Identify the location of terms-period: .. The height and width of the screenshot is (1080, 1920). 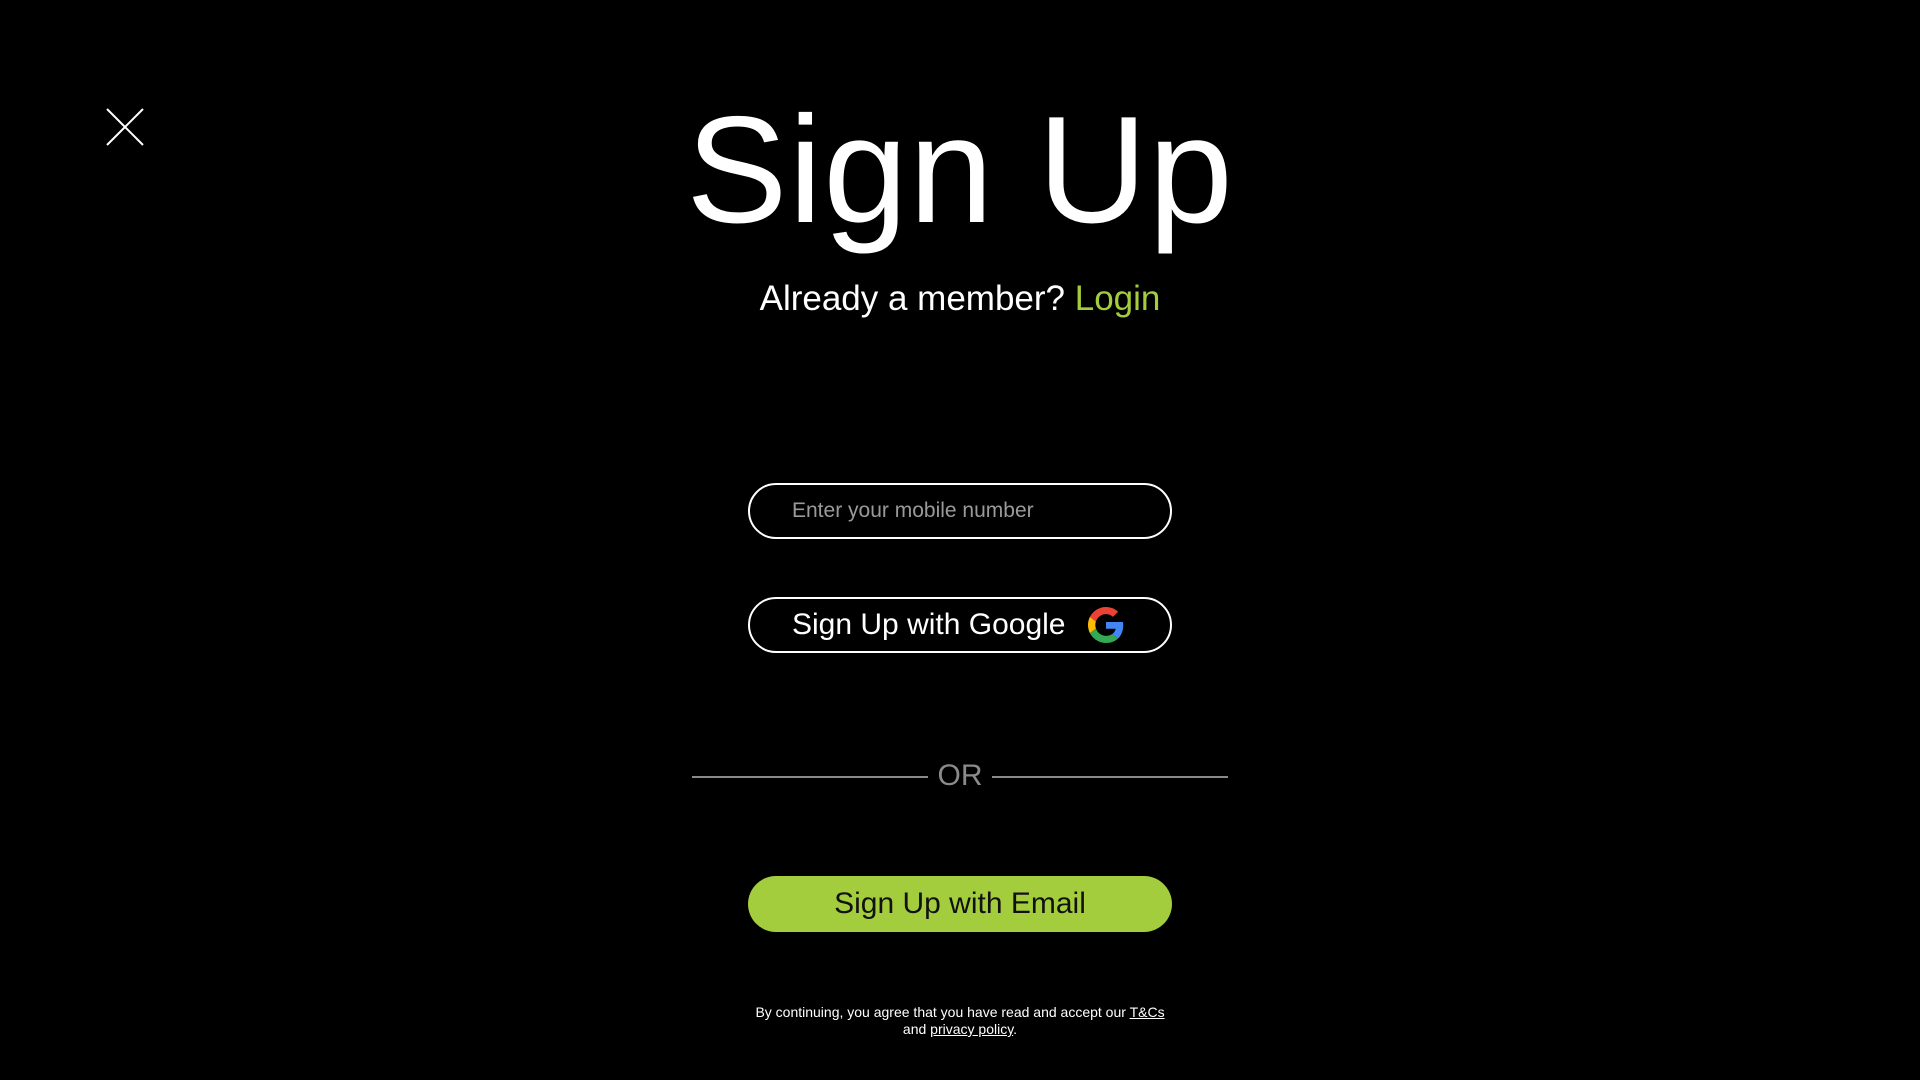
(1015, 1029).